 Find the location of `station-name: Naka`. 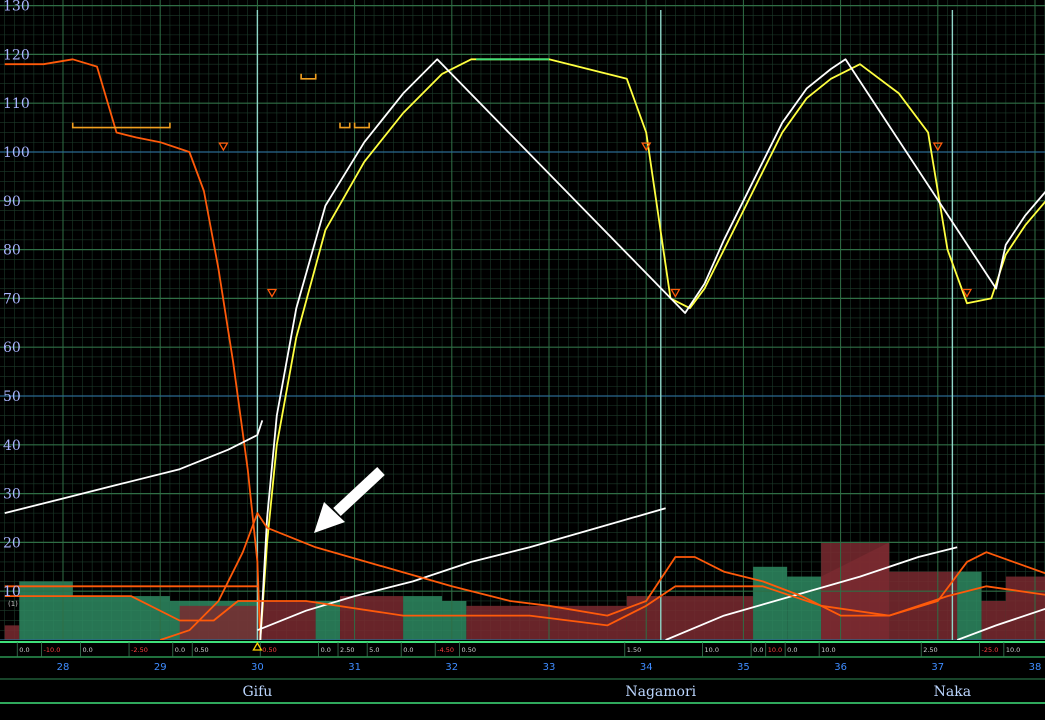

station-name: Naka is located at coordinates (952, 692).